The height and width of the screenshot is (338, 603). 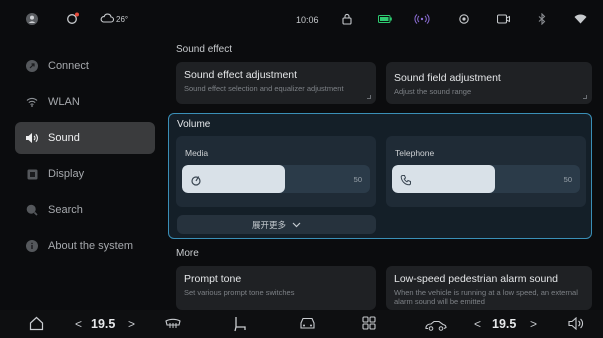 I want to click on search-icon, so click(x=32, y=210).